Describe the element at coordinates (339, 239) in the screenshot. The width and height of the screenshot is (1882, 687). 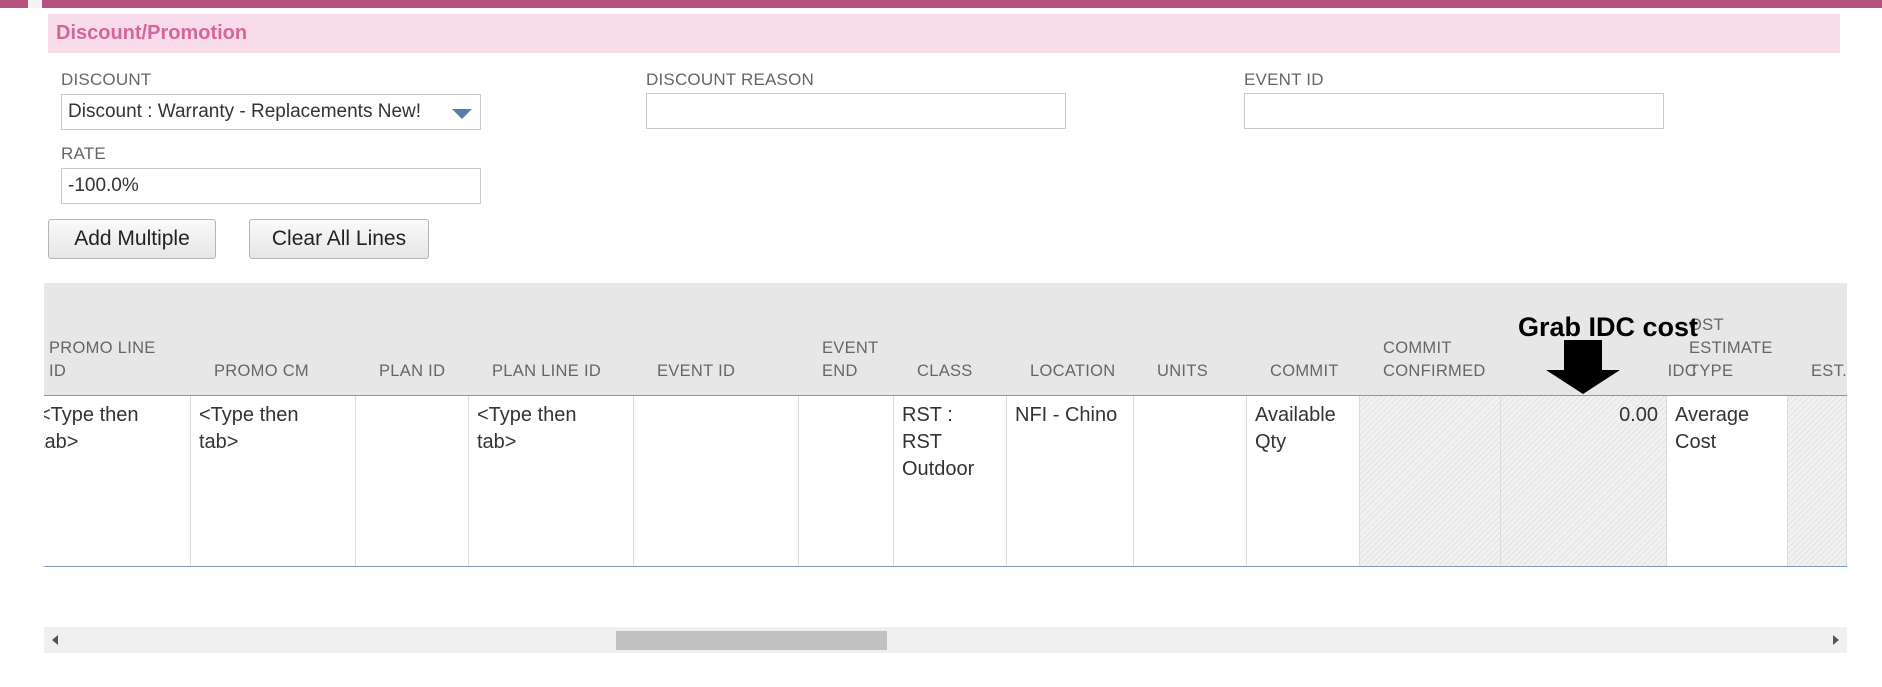
I see `clear-all-lines-button: Clear All Lines` at that location.